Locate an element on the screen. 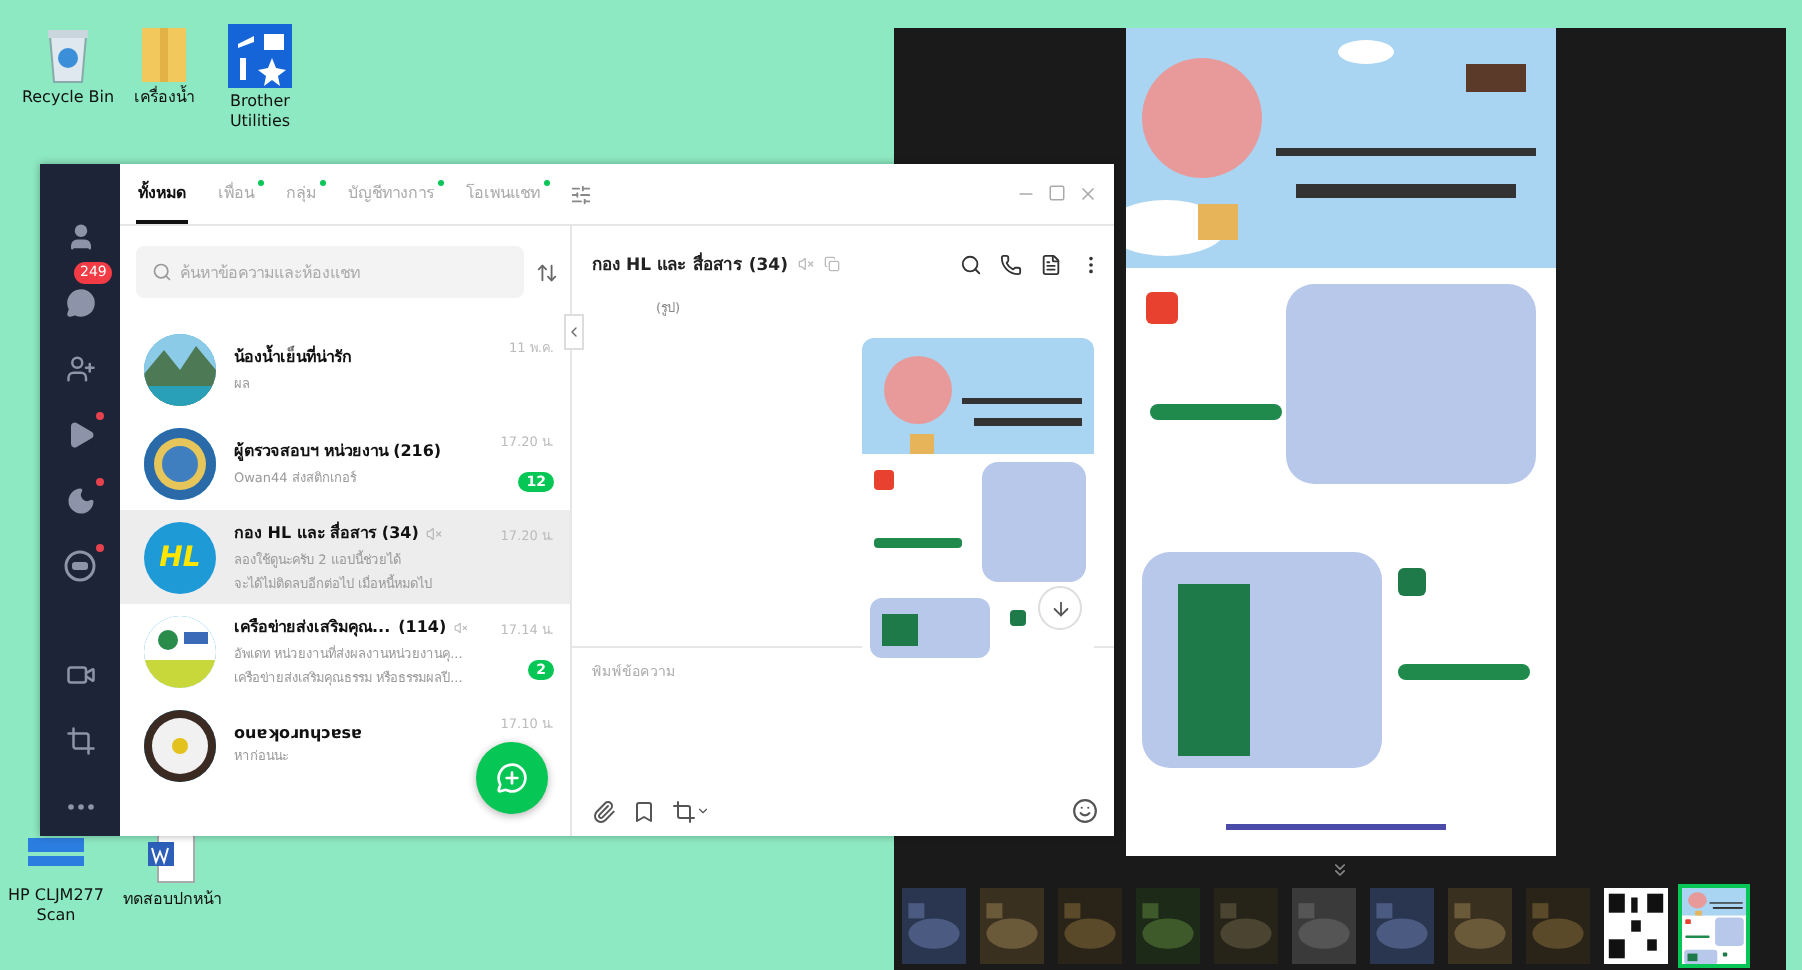  desktop-icon-label: Brother Utilities is located at coordinates (260, 112).